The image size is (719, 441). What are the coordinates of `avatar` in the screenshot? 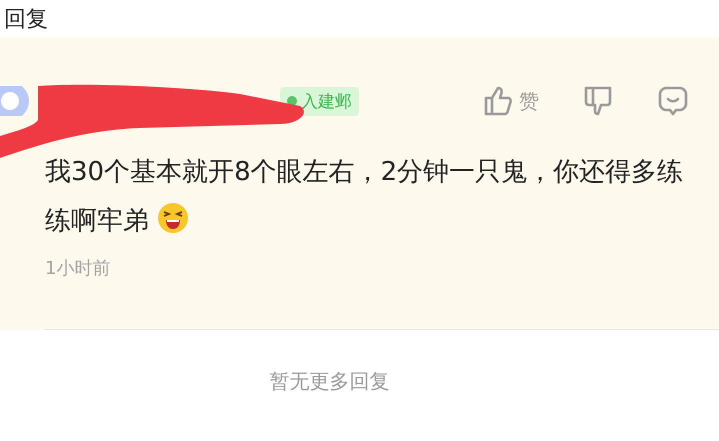 It's located at (15, 101).